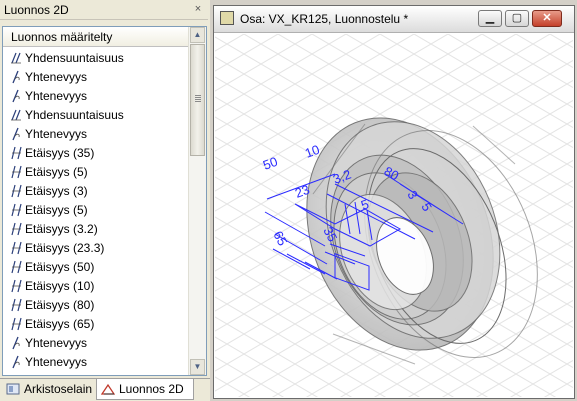 The height and width of the screenshot is (401, 577). Describe the element at coordinates (227, 18) in the screenshot. I see `part-document-icon` at that location.